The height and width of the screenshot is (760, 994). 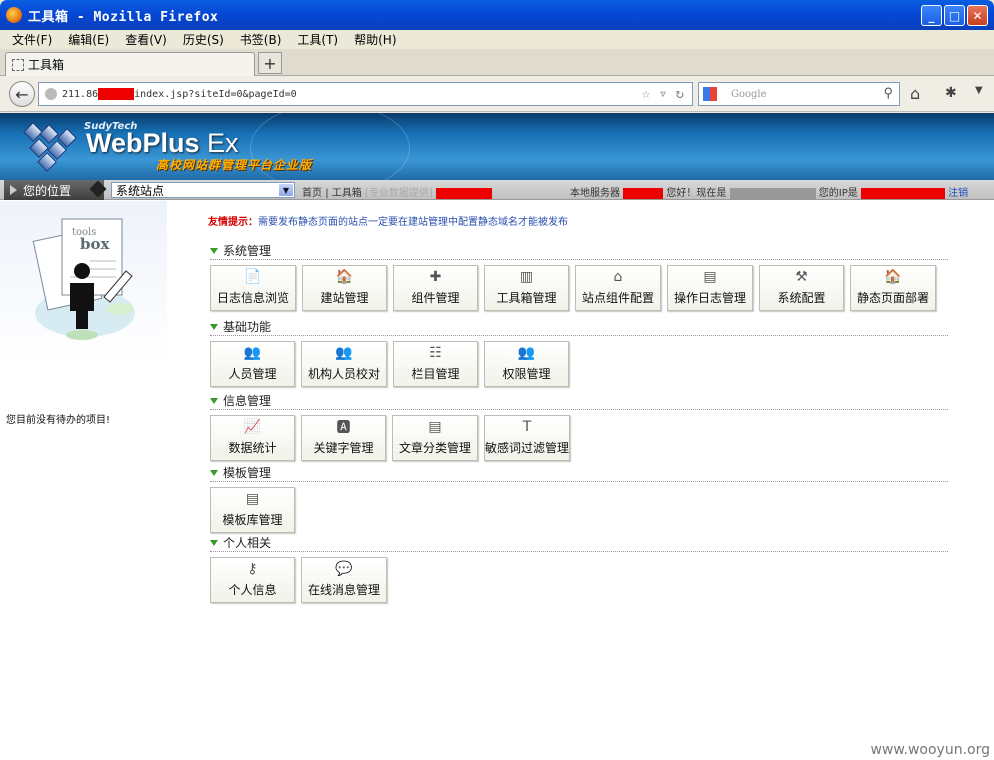 What do you see at coordinates (140, 190) in the screenshot?
I see `site-select-value: 系统站点` at bounding box center [140, 190].